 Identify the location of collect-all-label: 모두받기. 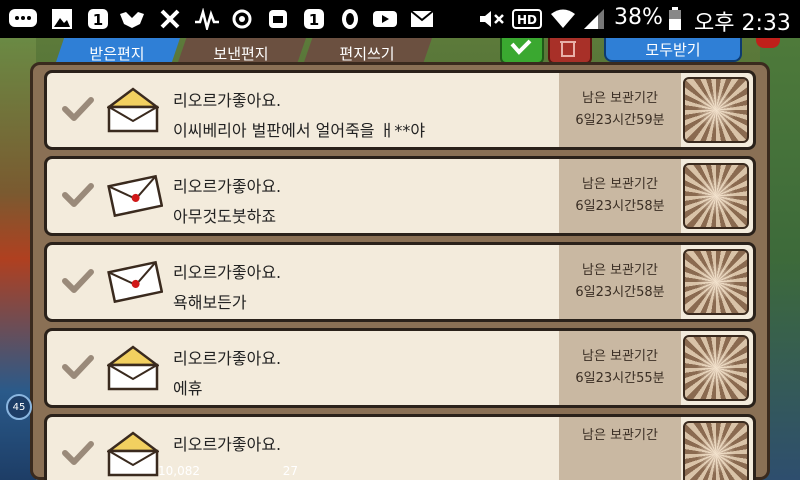
(673, 49).